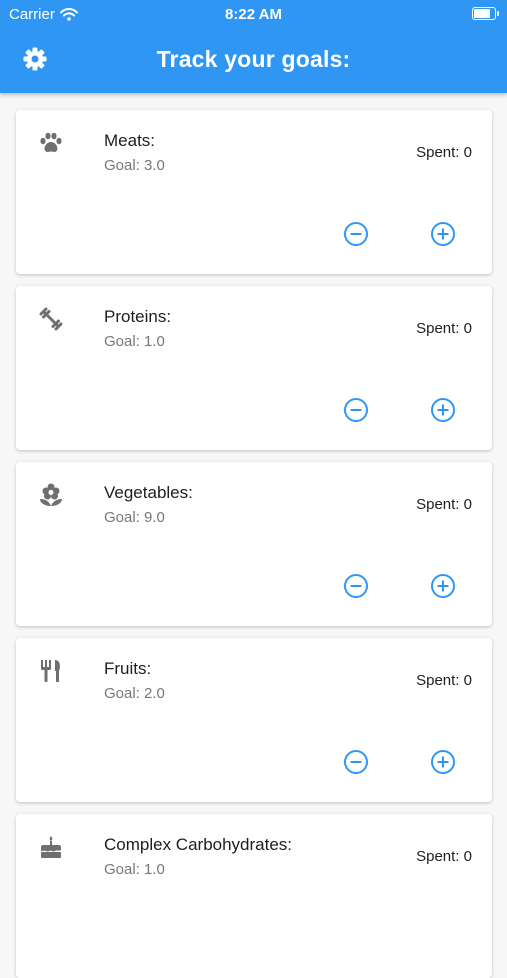 The image size is (507, 978). I want to click on status-bar: Carrier 8:22 AM, so click(253, 14).